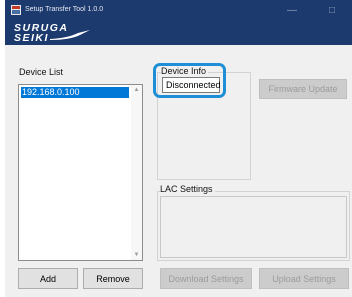  Describe the element at coordinates (41, 72) in the screenshot. I see `device-list-label: Device List` at that location.